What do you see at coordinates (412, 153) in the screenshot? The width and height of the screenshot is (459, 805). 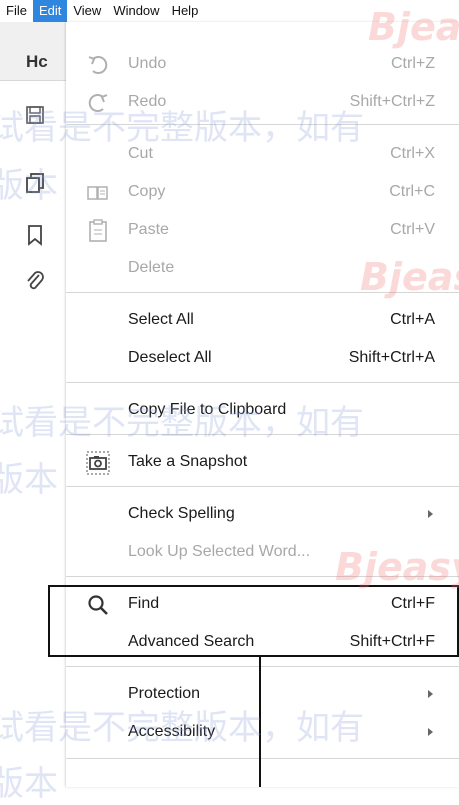 I see `cut-shortcut: Ctrl+X` at bounding box center [412, 153].